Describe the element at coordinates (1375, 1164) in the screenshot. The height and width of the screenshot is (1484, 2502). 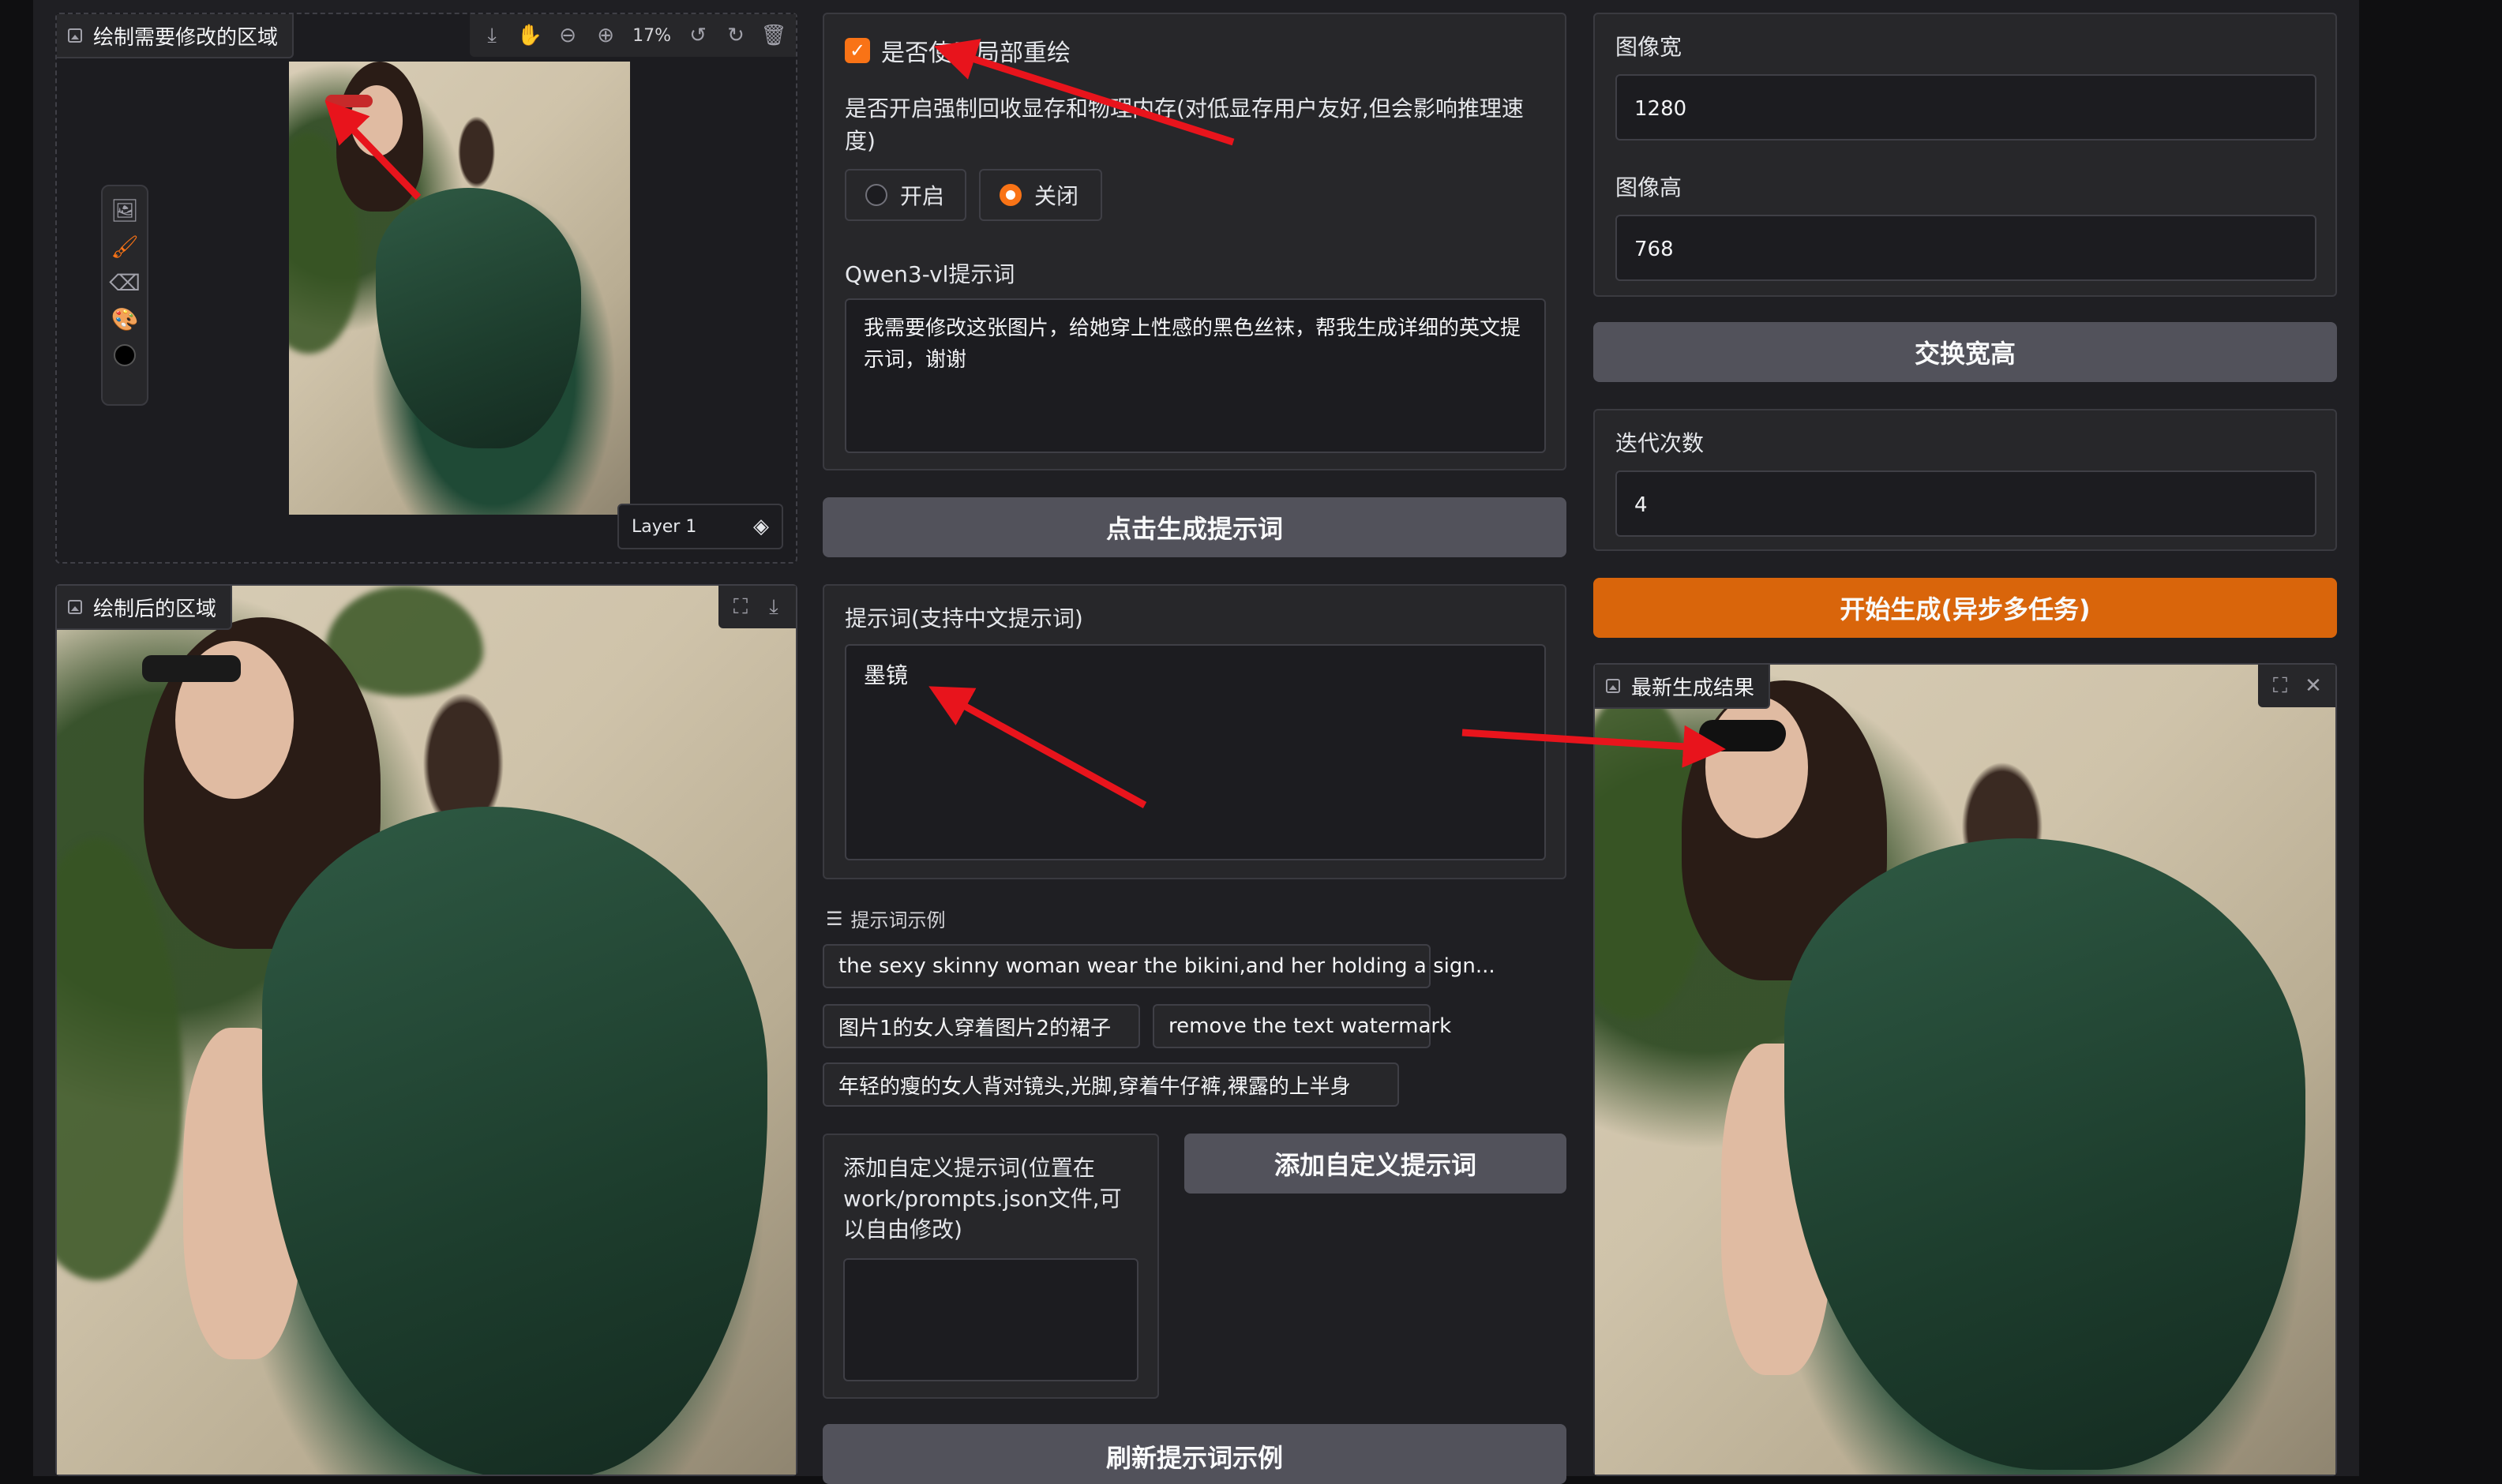
I see `add-custom-prompt-button: 添加自定义提示词` at that location.